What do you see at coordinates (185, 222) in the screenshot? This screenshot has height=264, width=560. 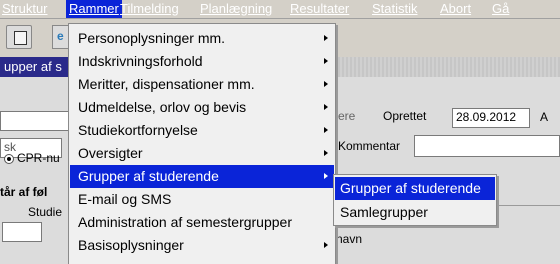 I see `menu-item-label: Administration af semestergrupper` at bounding box center [185, 222].